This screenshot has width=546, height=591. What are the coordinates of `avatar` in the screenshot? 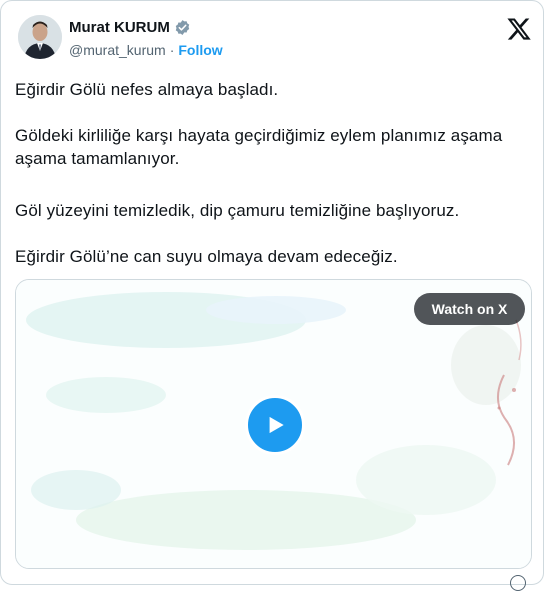 It's located at (40, 37).